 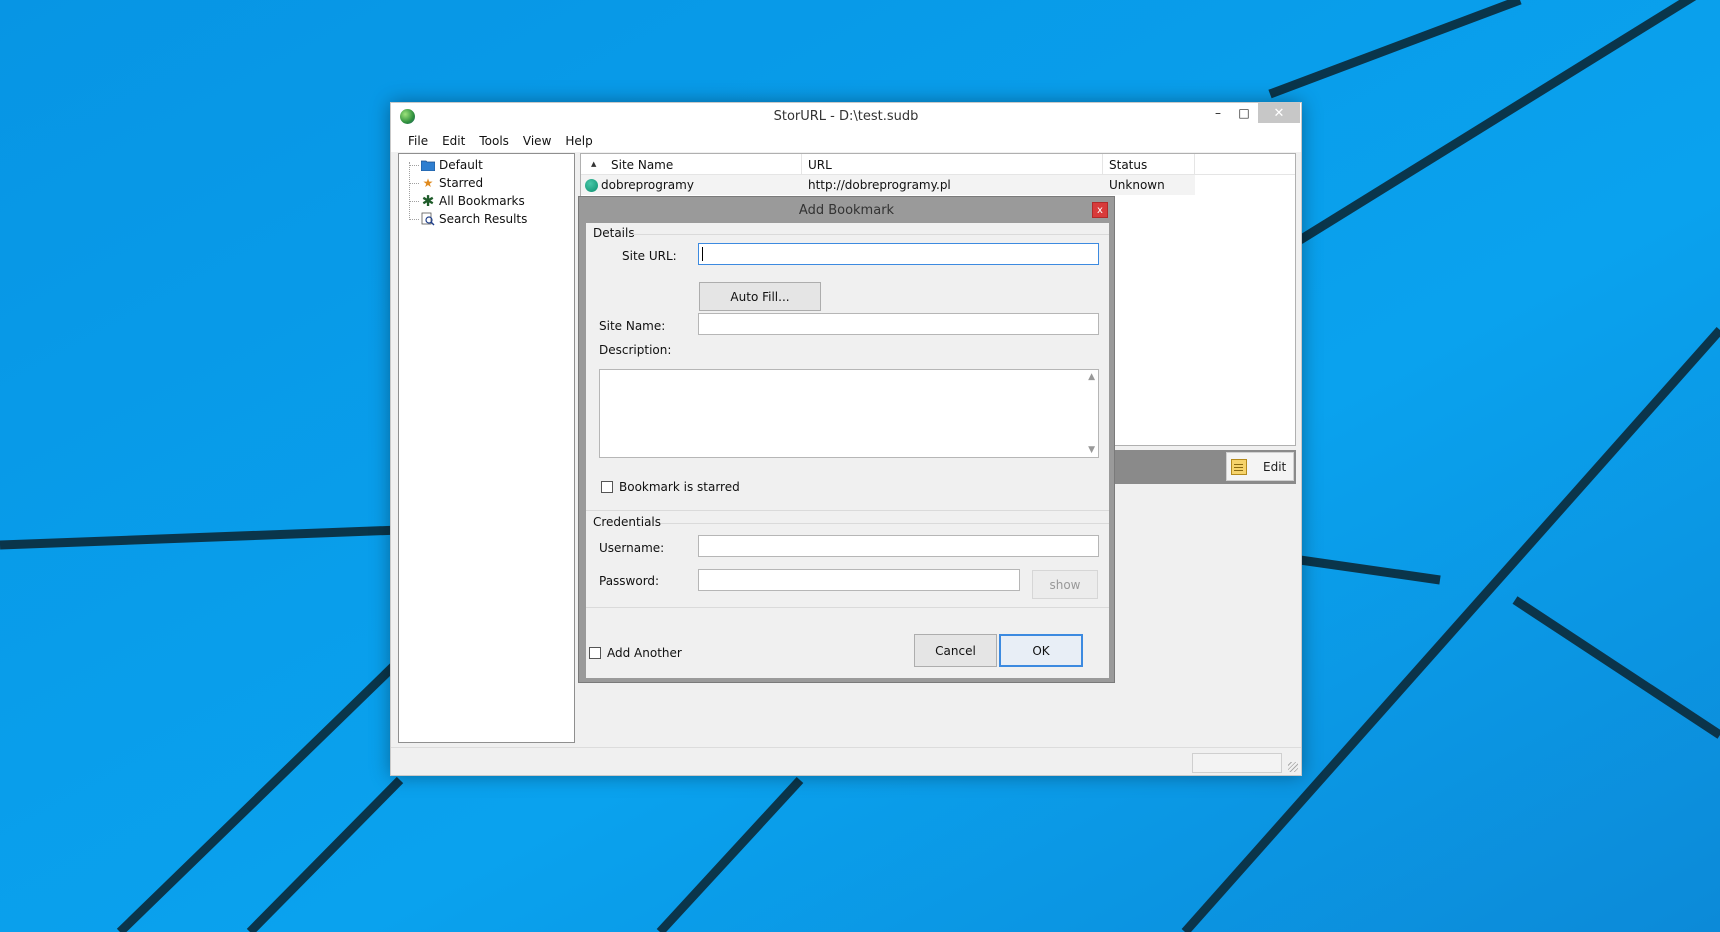 What do you see at coordinates (1275, 466) in the screenshot?
I see `edit-button-label: Edit` at bounding box center [1275, 466].